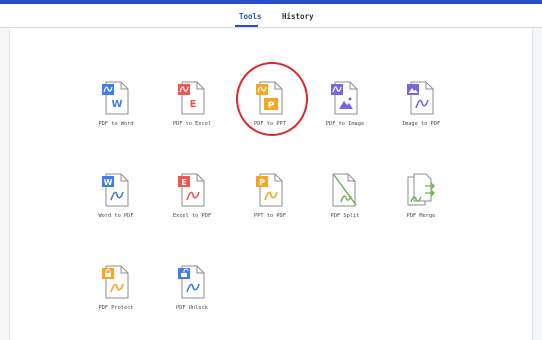 The image size is (542, 340). What do you see at coordinates (298, 16) in the screenshot?
I see `tab-history: History` at bounding box center [298, 16].